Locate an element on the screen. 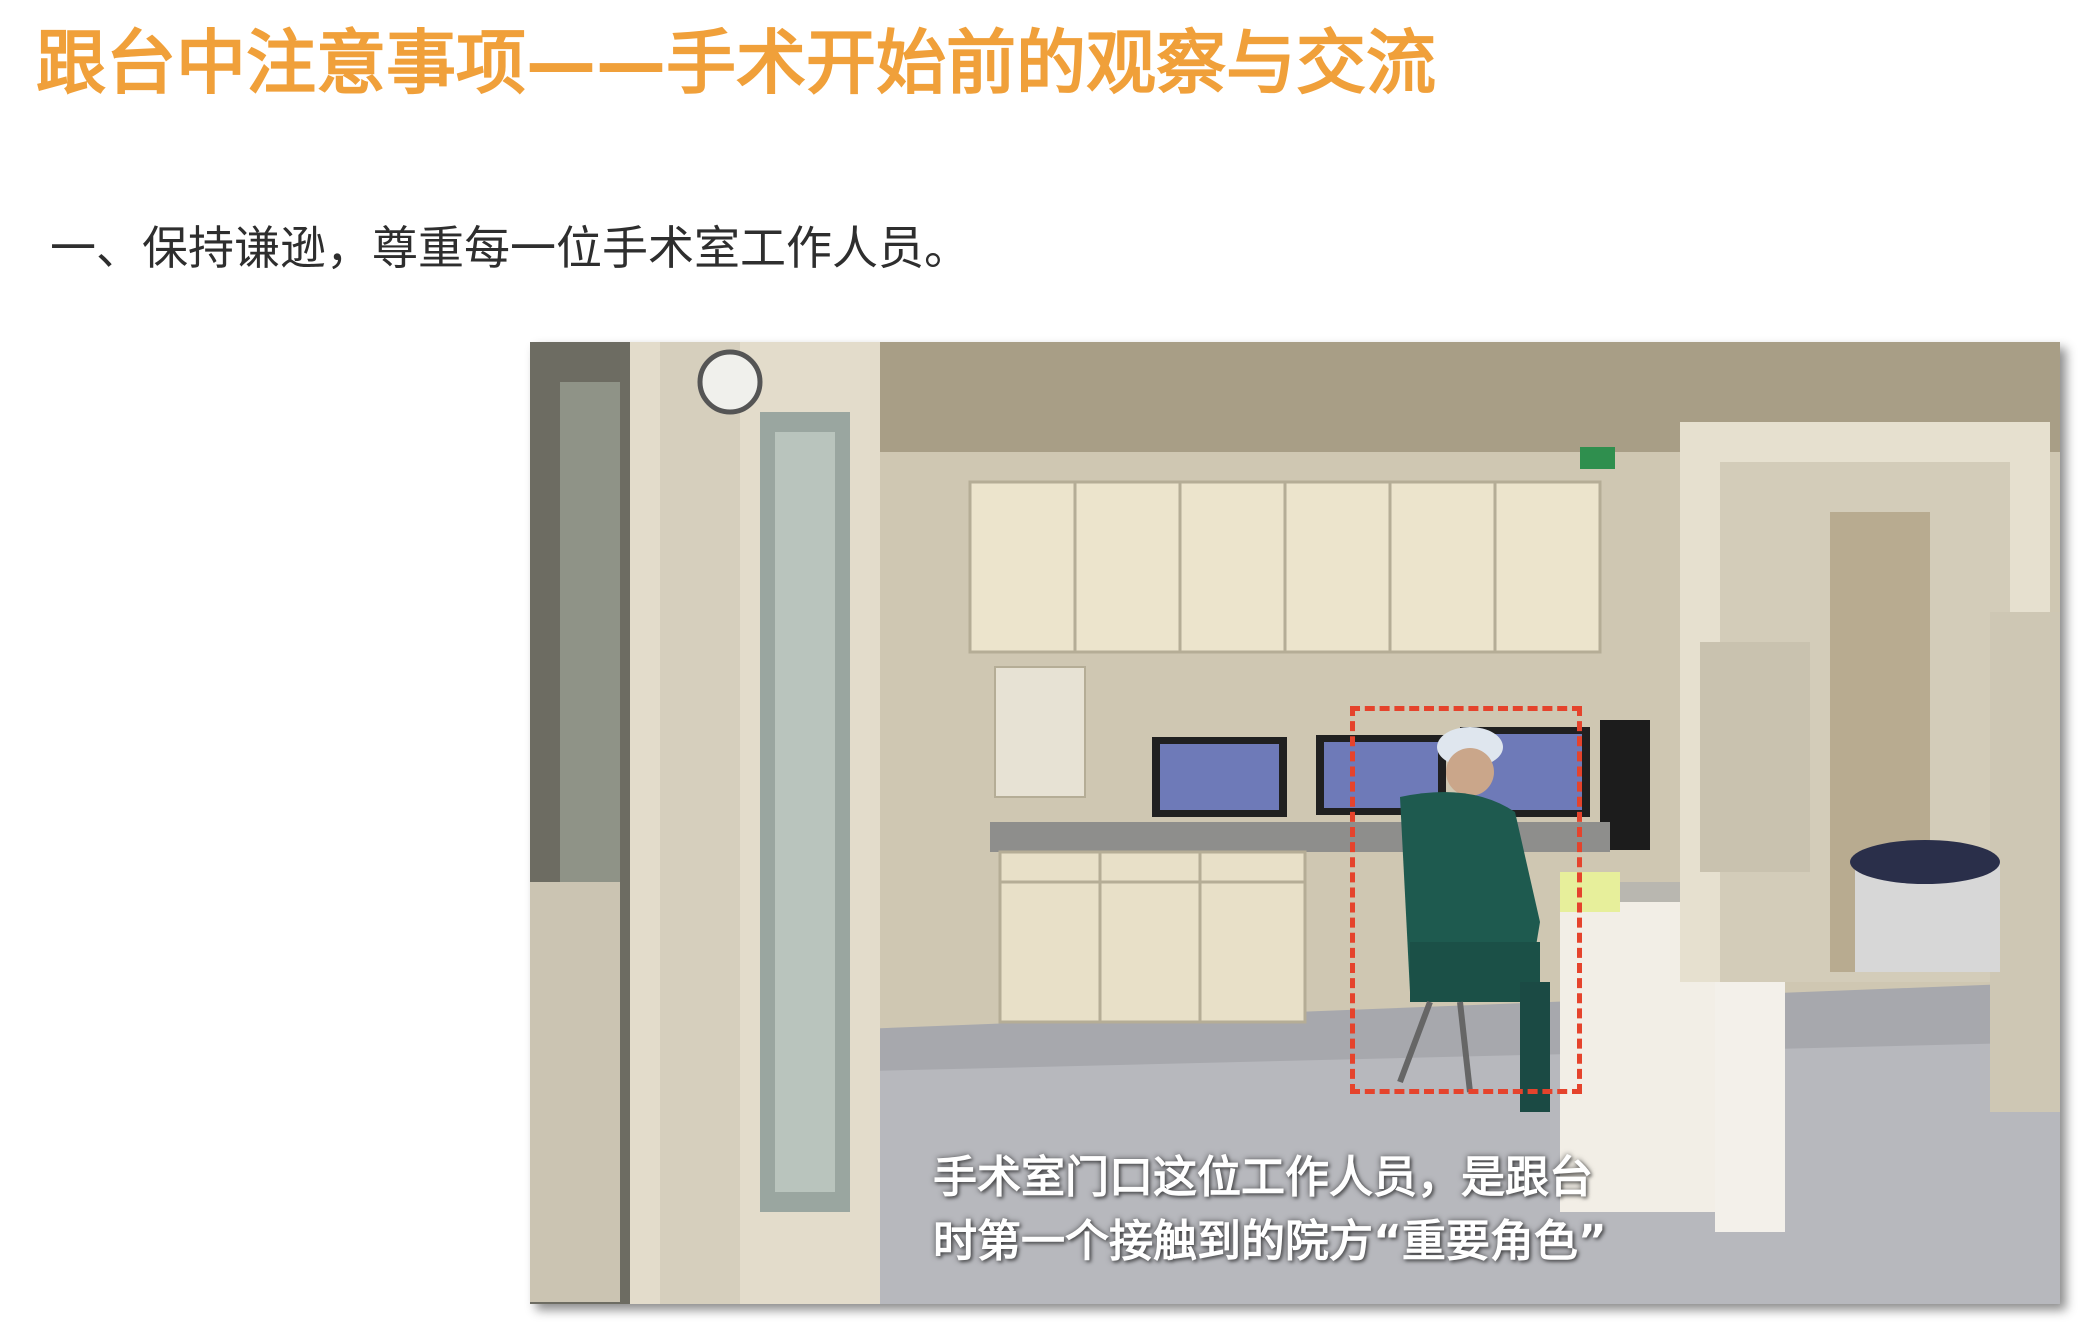 This screenshot has height=1324, width=2078. photo-caption: 手术室门口这位工作人员，是跟台 时第一个接触到的院方“重要角色” is located at coordinates (1270, 1210).